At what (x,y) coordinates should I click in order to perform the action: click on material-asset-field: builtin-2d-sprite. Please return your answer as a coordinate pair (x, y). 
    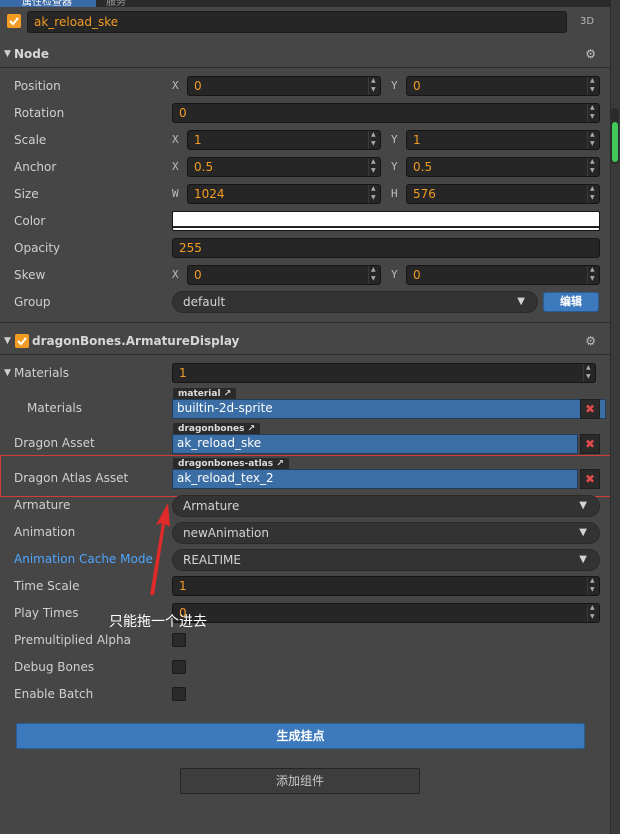
    Looking at the image, I should click on (389, 409).